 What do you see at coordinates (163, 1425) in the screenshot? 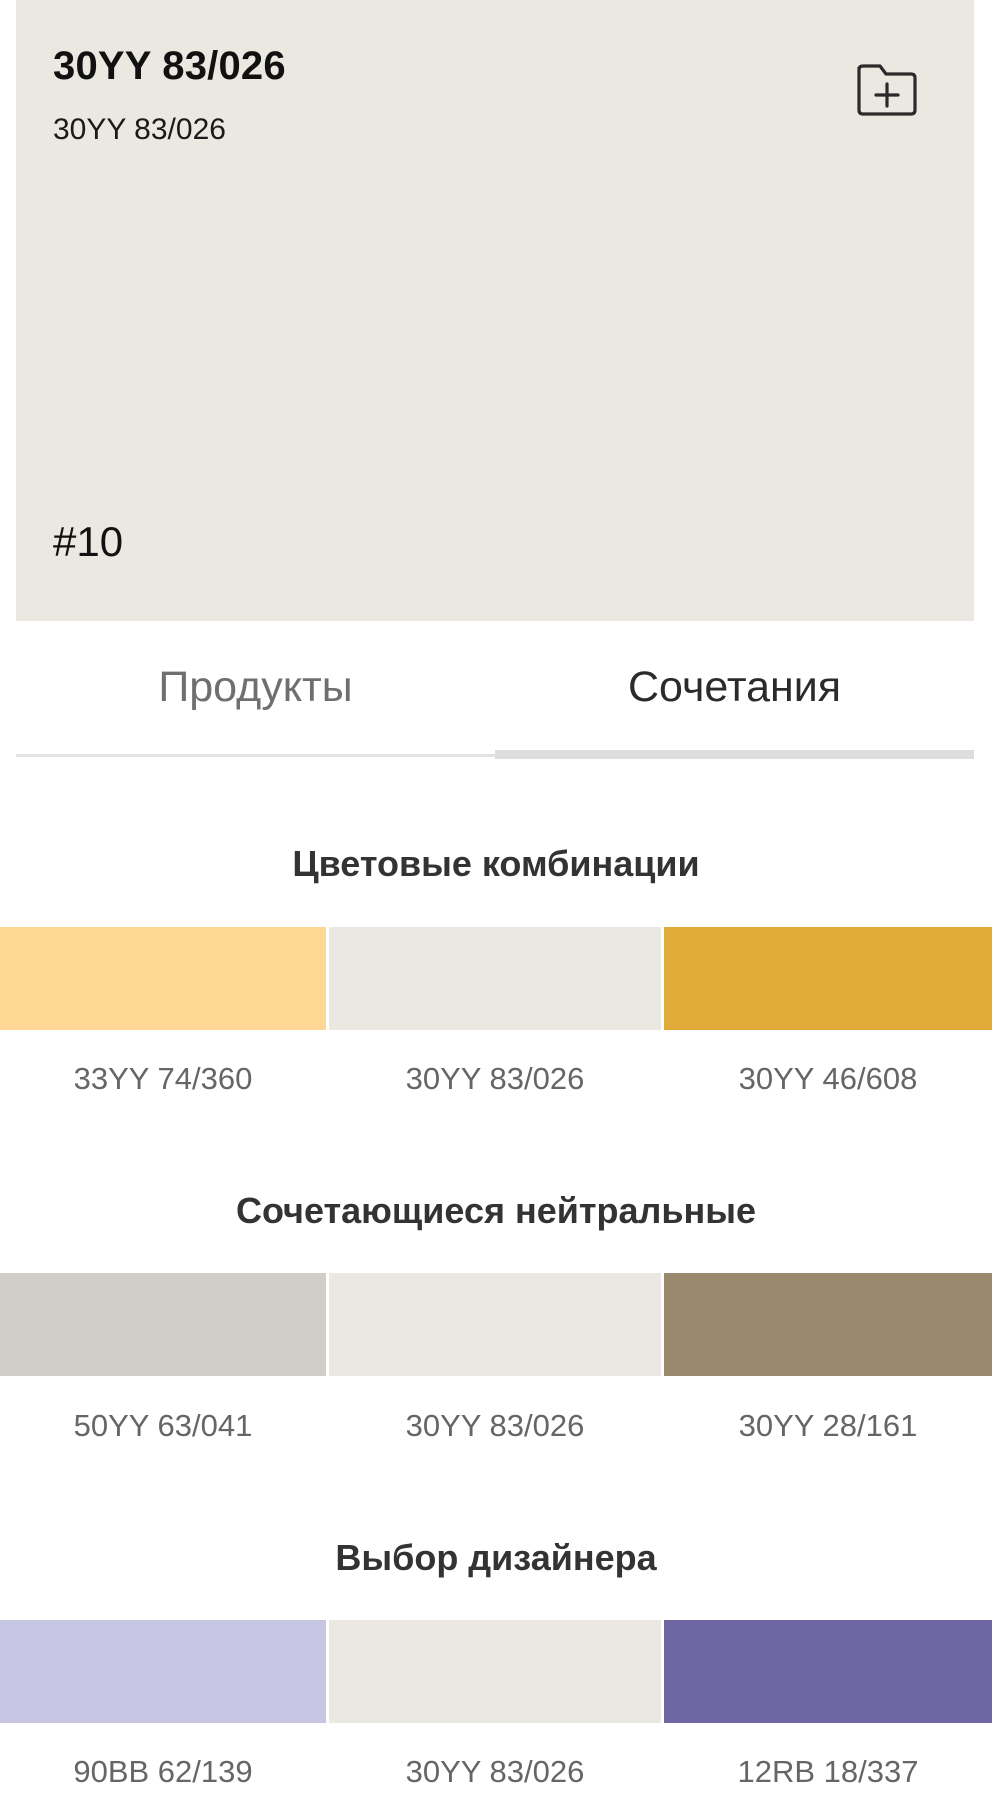
I see `swatch-code: 50YY 63/041` at bounding box center [163, 1425].